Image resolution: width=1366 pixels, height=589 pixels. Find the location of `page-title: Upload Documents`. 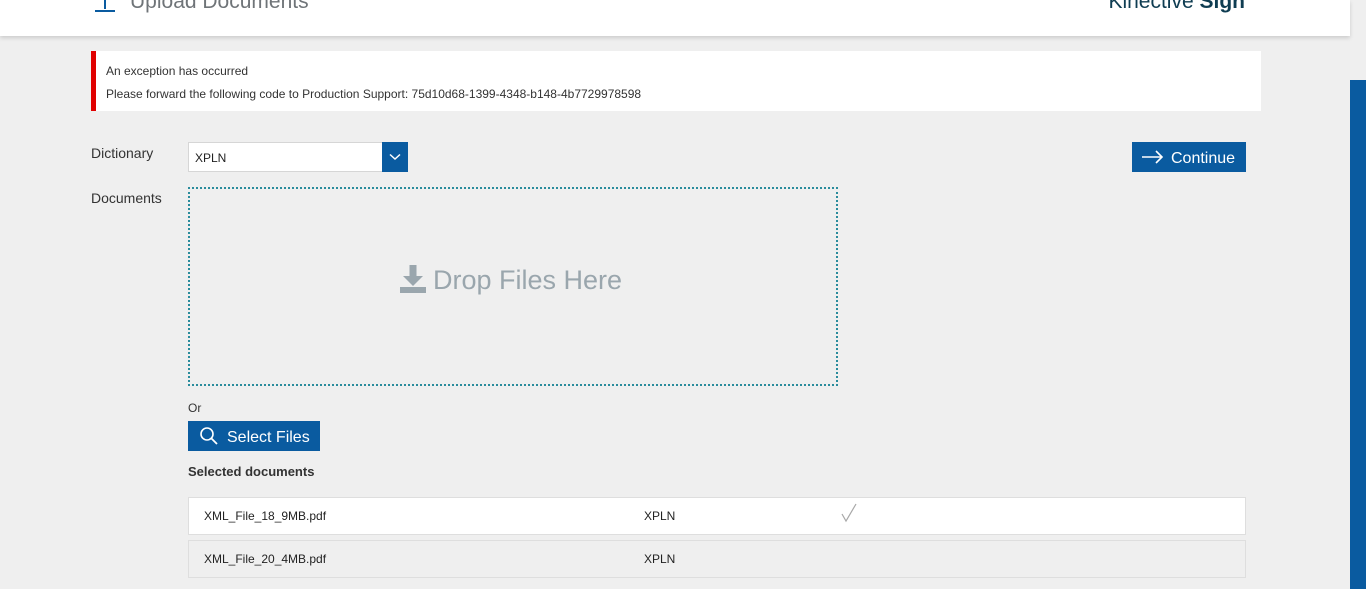

page-title: Upload Documents is located at coordinates (219, 6).